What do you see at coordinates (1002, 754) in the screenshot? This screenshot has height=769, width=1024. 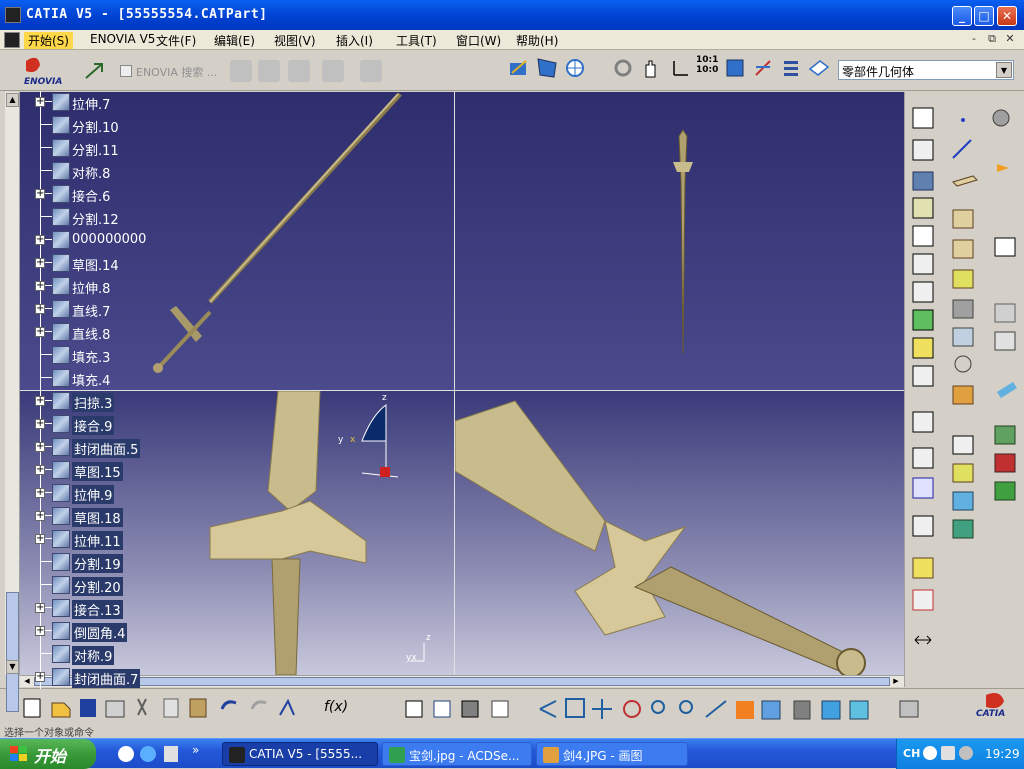 I see `clock: 19:29` at bounding box center [1002, 754].